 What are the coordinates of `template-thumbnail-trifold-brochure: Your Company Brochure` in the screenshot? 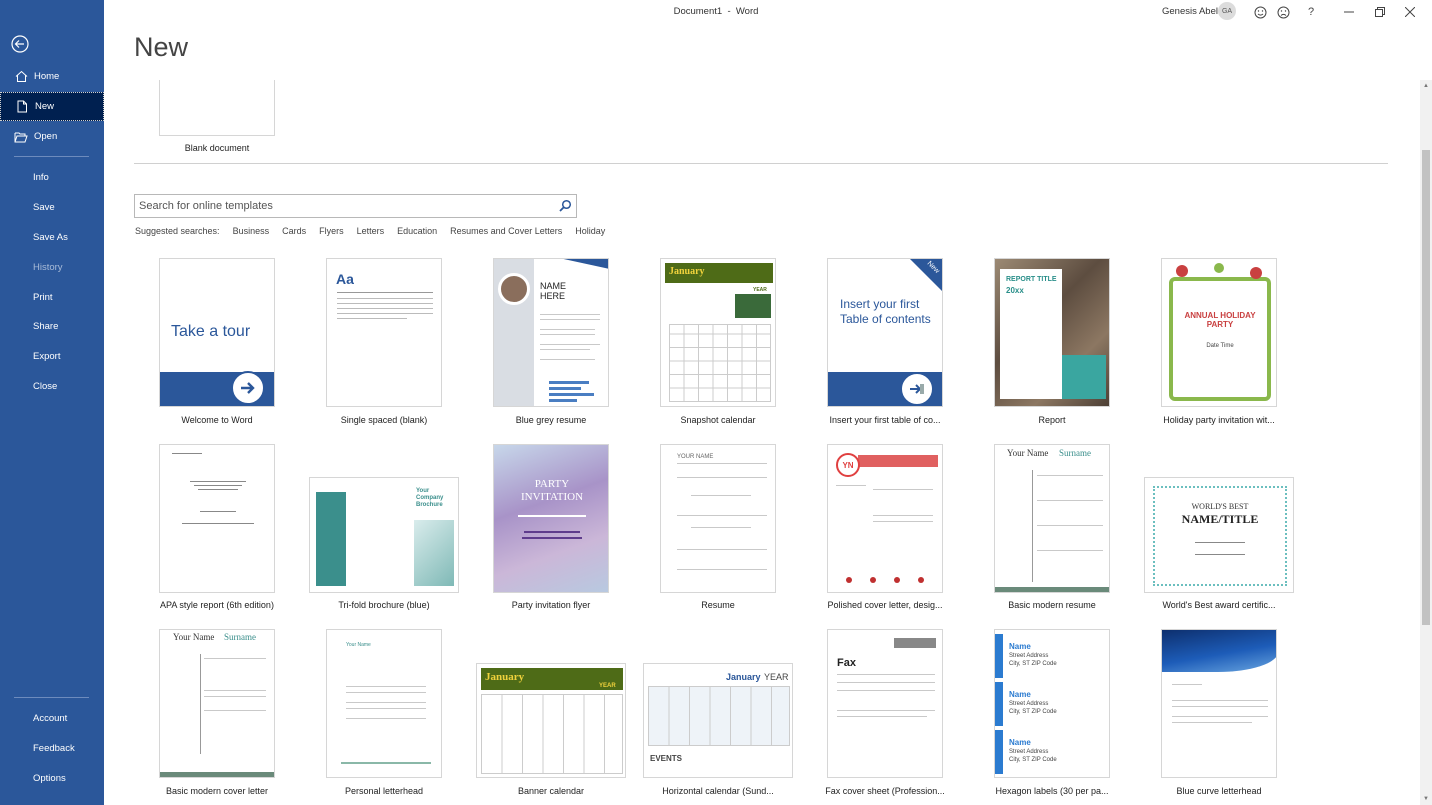 It's located at (384, 535).